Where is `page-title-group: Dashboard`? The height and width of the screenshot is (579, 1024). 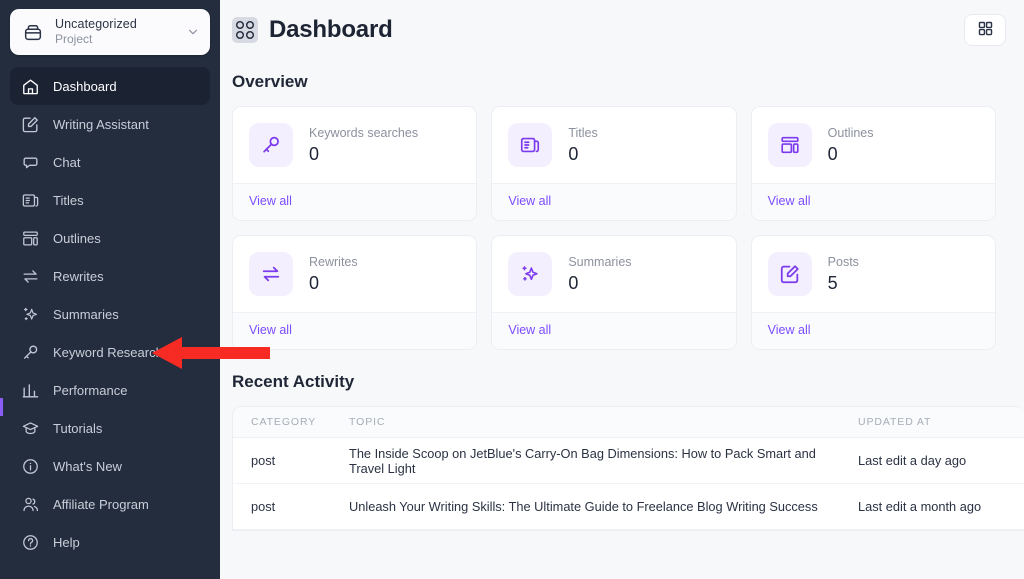 page-title-group: Dashboard is located at coordinates (312, 30).